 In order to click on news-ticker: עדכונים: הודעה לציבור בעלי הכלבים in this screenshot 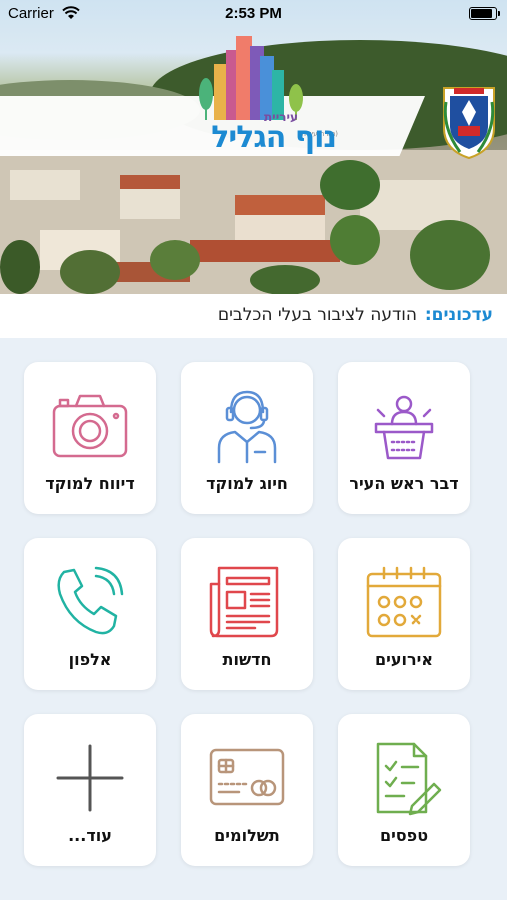, I will do `click(253, 316)`.